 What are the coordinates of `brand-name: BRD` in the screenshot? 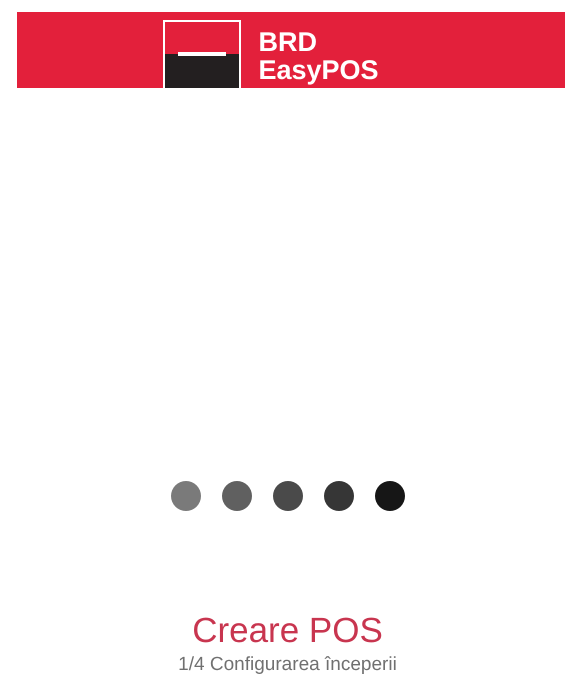 It's located at (288, 42).